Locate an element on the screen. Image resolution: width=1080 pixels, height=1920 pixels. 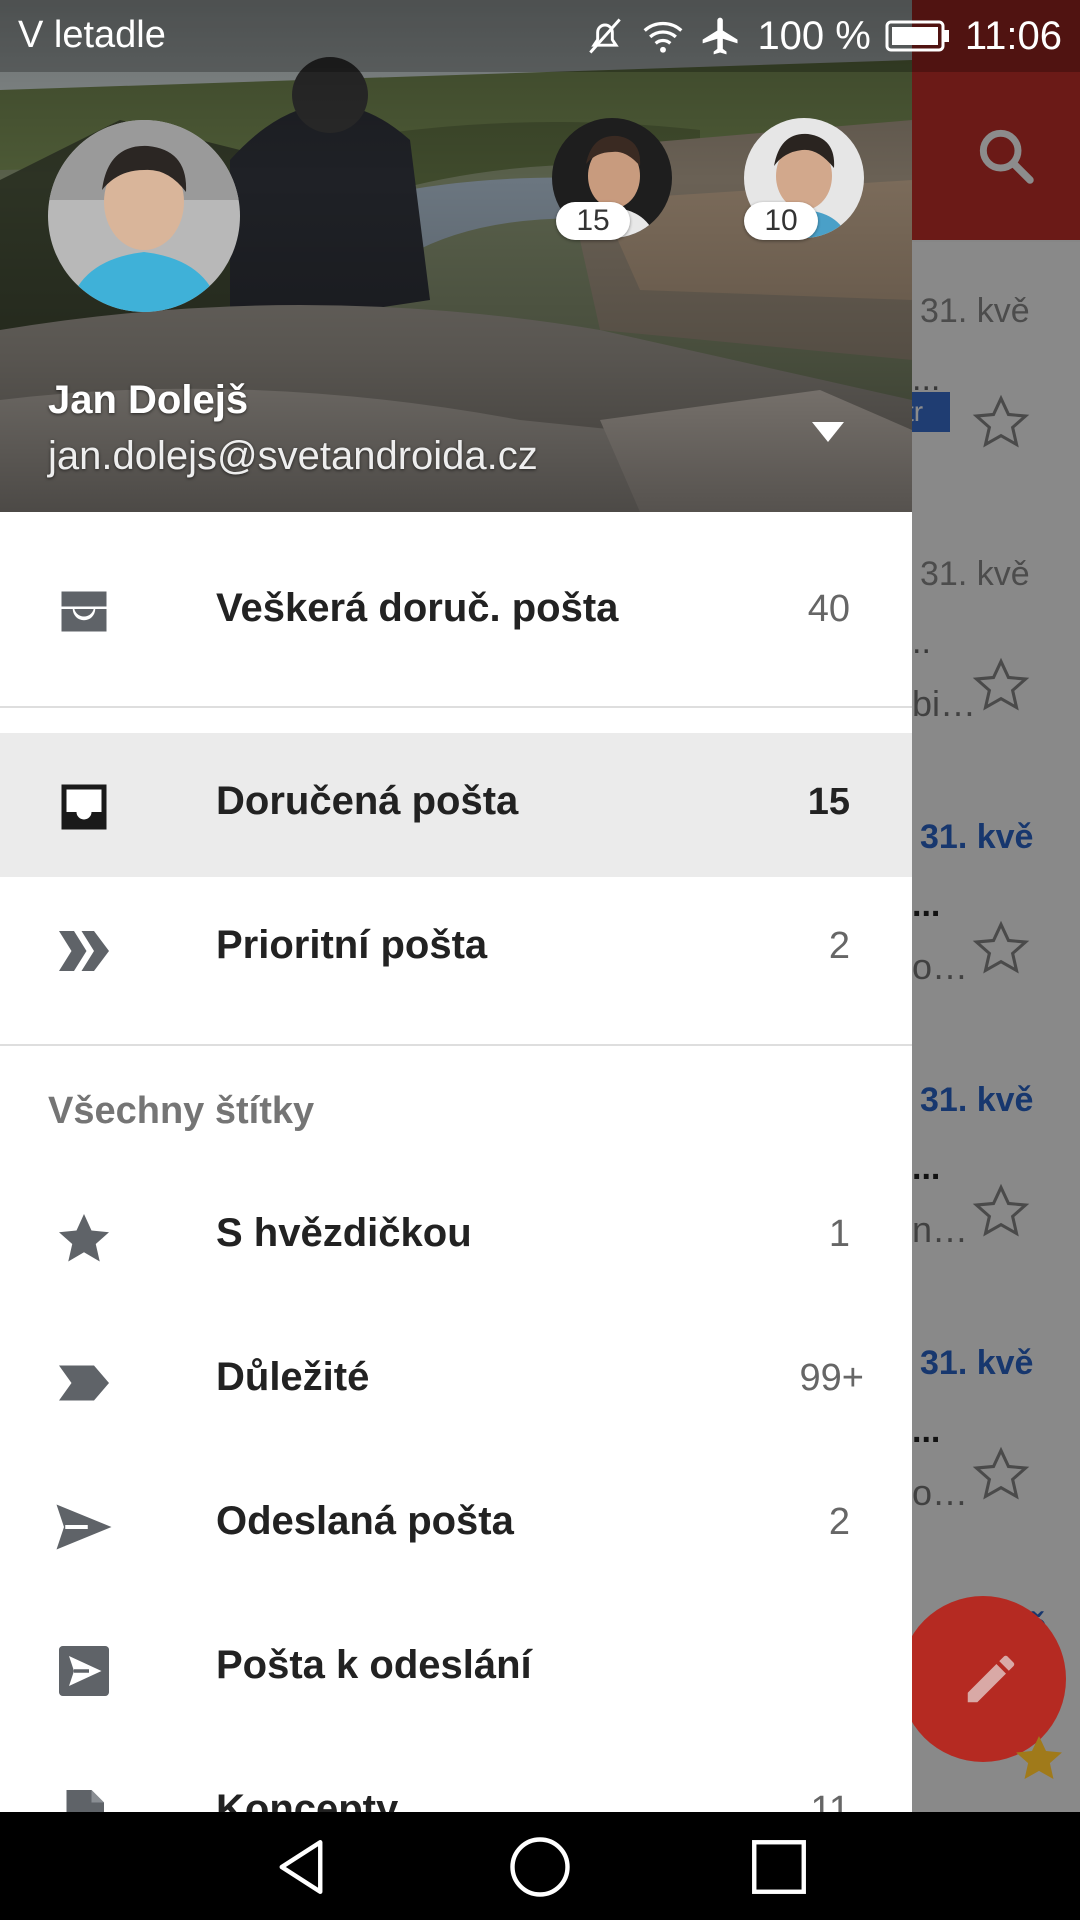
menu-item-sent: Odeslaná pošta 2 is located at coordinates (456, 1525).